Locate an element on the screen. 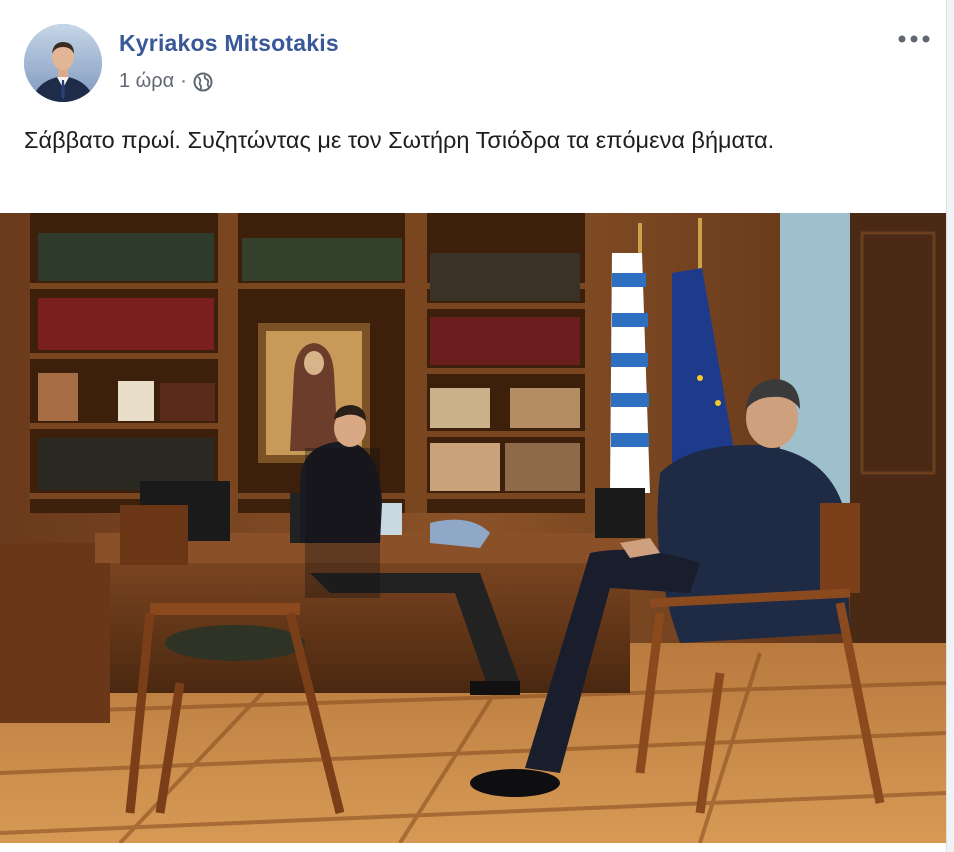 This screenshot has width=954, height=852. profile-avatar is located at coordinates (63, 63).